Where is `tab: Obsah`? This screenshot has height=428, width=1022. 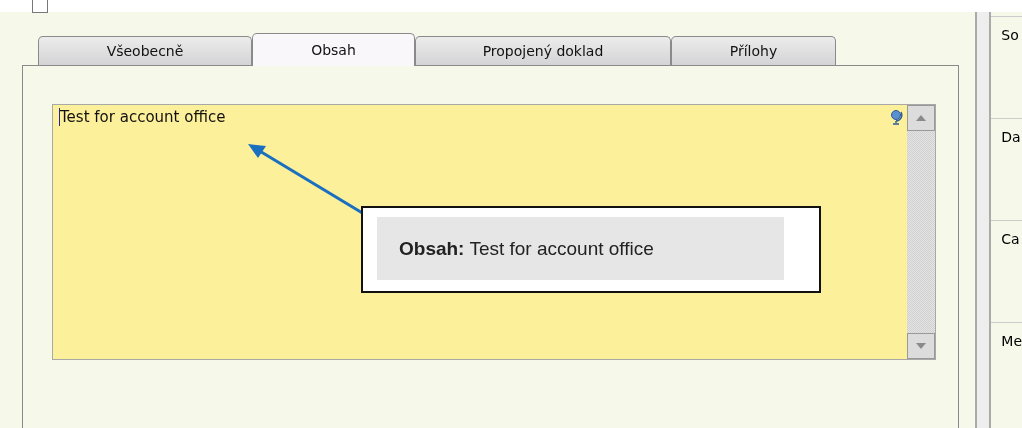
tab: Obsah is located at coordinates (333, 49).